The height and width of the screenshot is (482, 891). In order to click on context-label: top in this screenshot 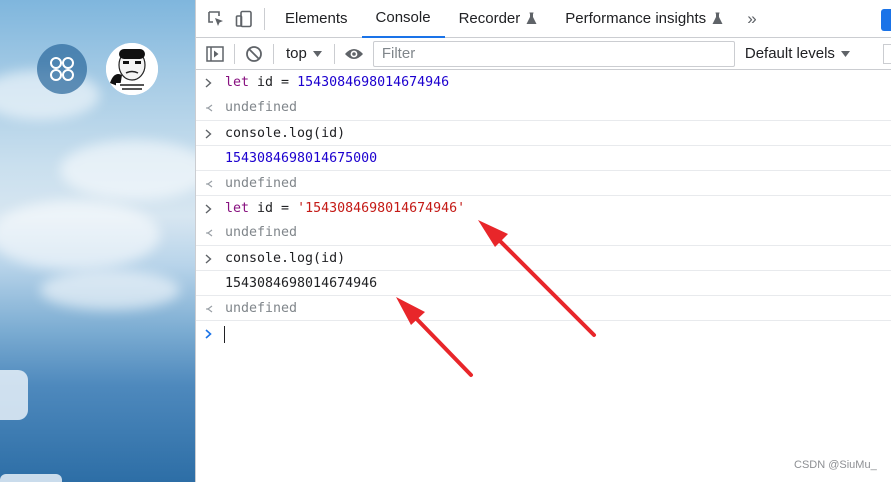, I will do `click(296, 53)`.